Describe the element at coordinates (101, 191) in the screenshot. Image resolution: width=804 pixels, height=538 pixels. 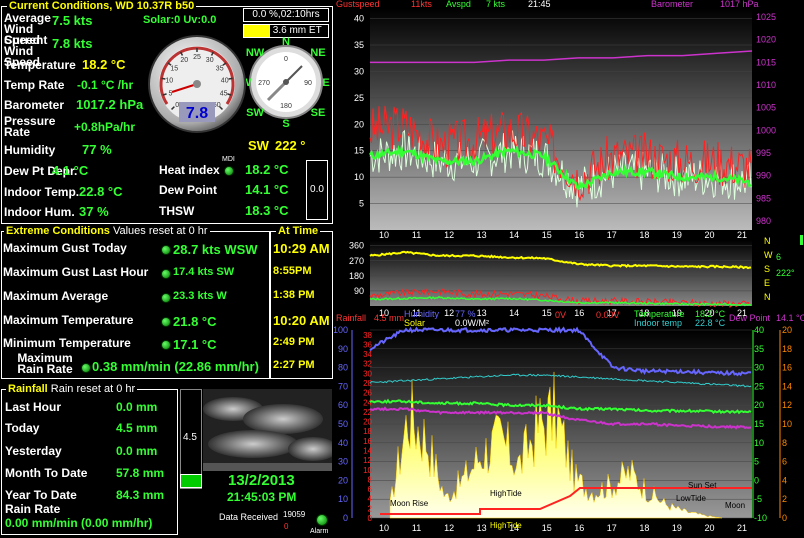
I see `indoor-temp-value: 22.8 °C` at that location.